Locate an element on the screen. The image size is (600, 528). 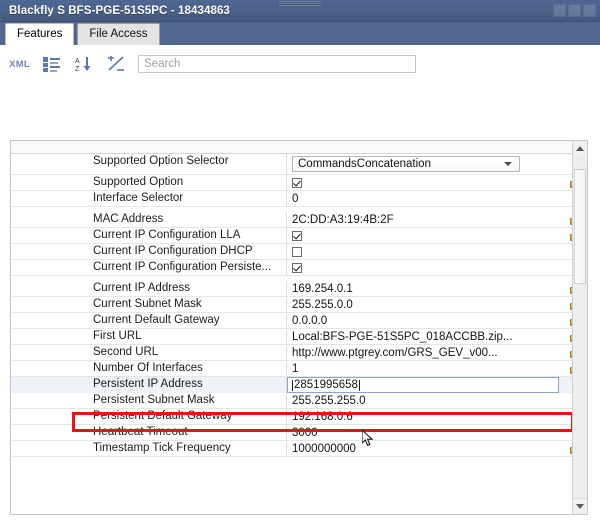
table-row: Current IP Configuration LLA is located at coordinates (299, 236).